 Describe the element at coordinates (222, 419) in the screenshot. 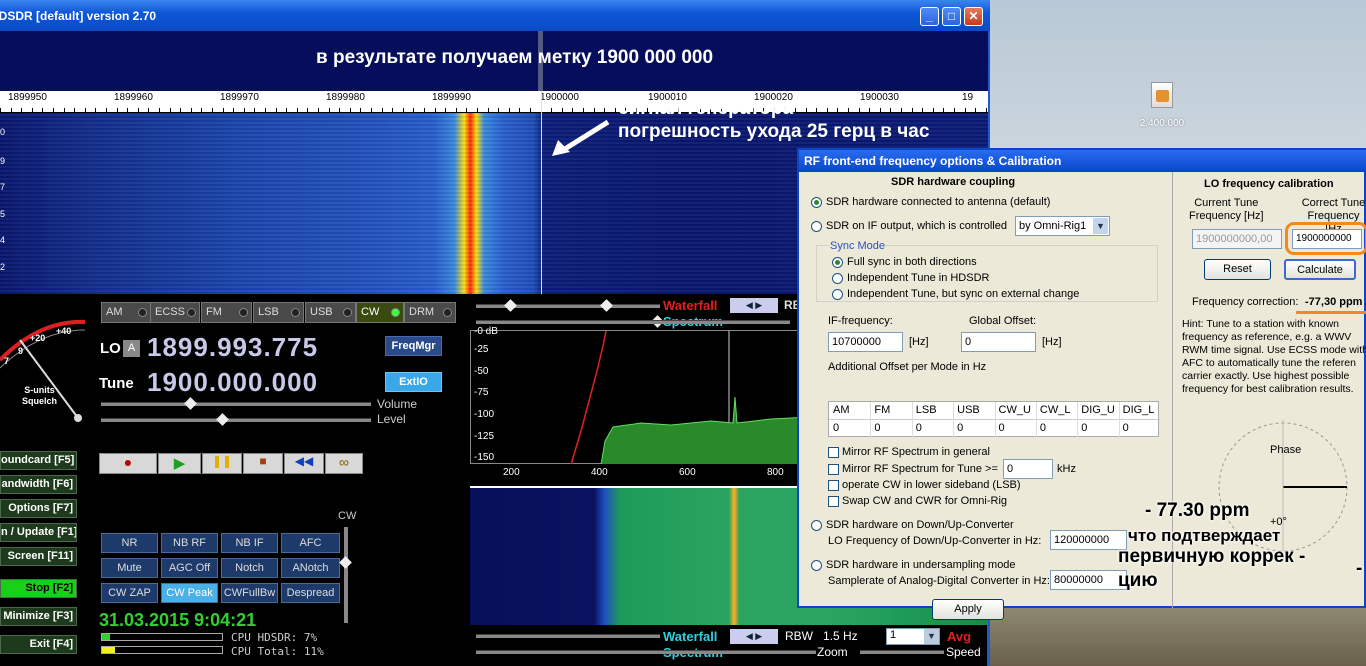

I see `level-thumb` at that location.